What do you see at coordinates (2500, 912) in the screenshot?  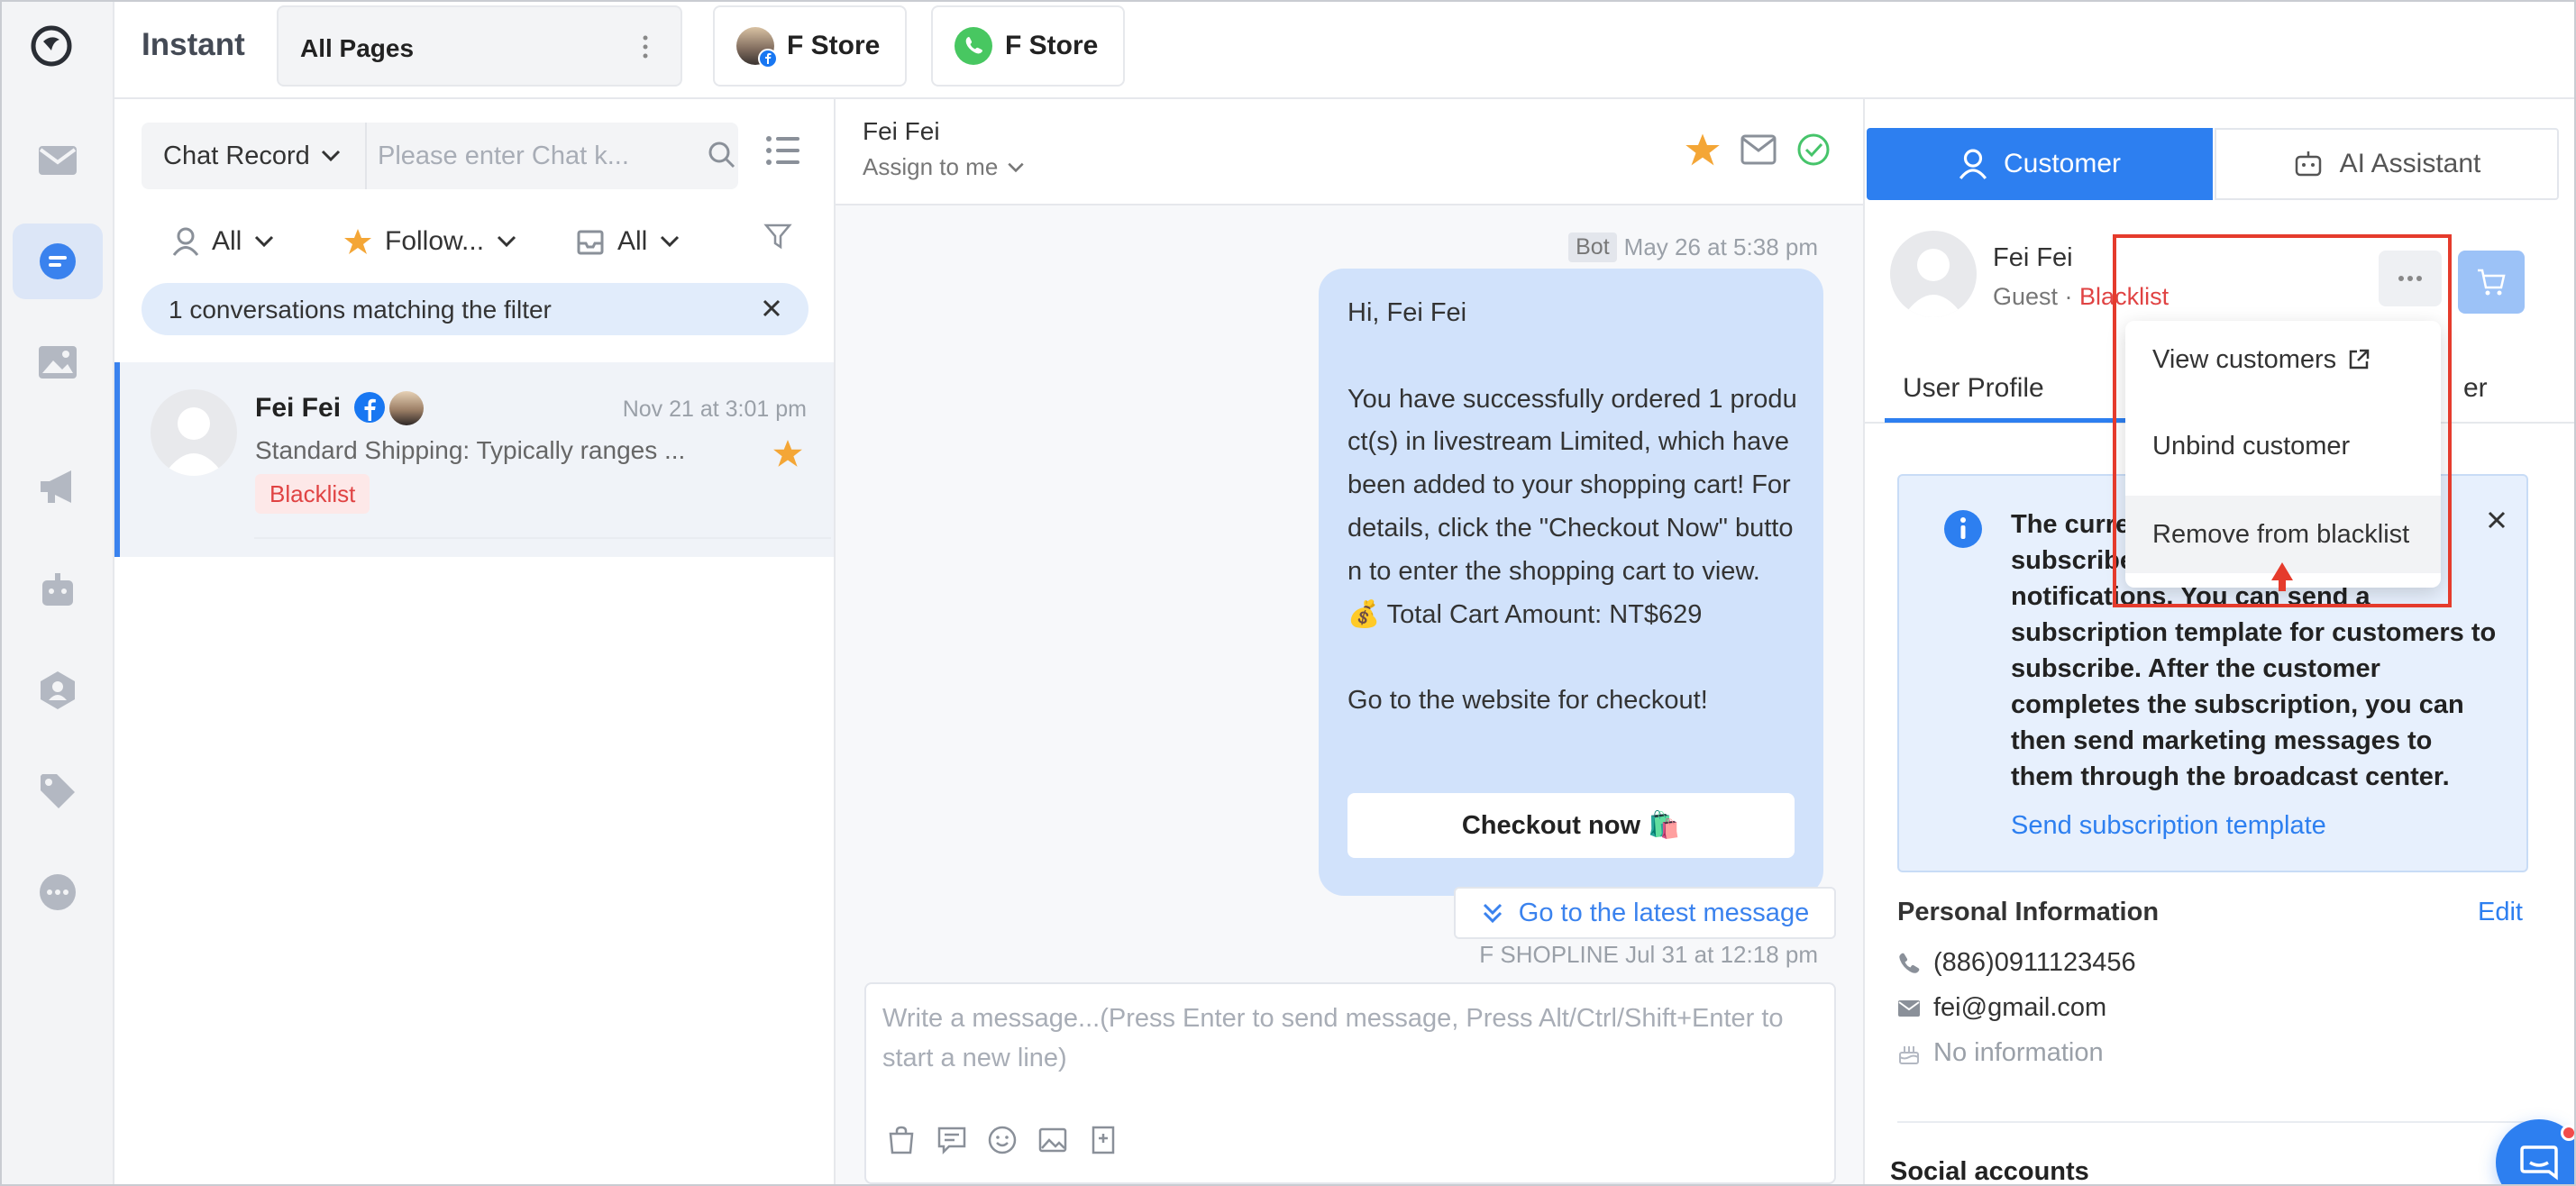 I see `edit-personal-info-button: Edit` at bounding box center [2500, 912].